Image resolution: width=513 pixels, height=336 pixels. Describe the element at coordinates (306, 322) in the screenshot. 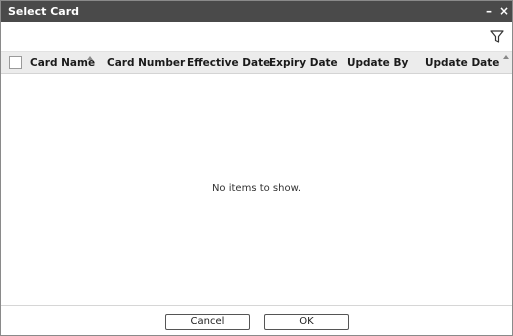

I see `ok-button: OK` at that location.